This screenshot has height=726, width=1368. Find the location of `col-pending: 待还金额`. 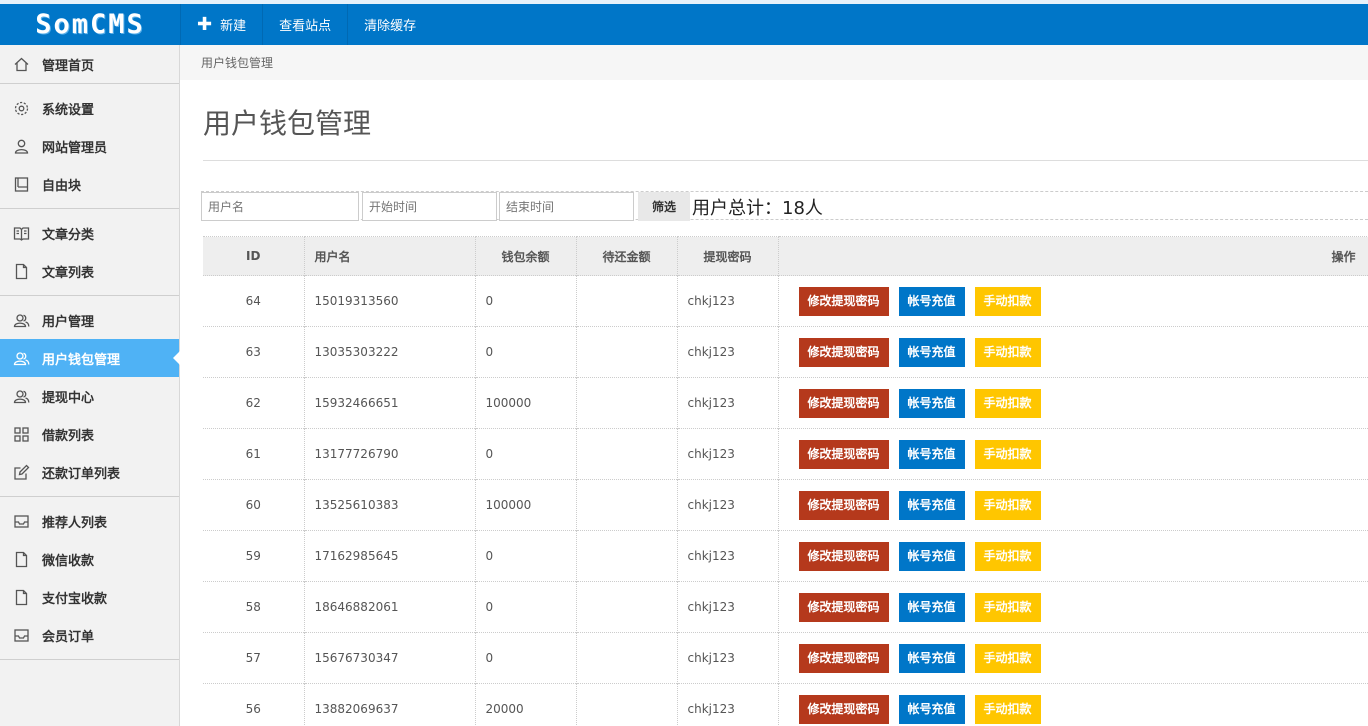

col-pending: 待还金额 is located at coordinates (627, 256).